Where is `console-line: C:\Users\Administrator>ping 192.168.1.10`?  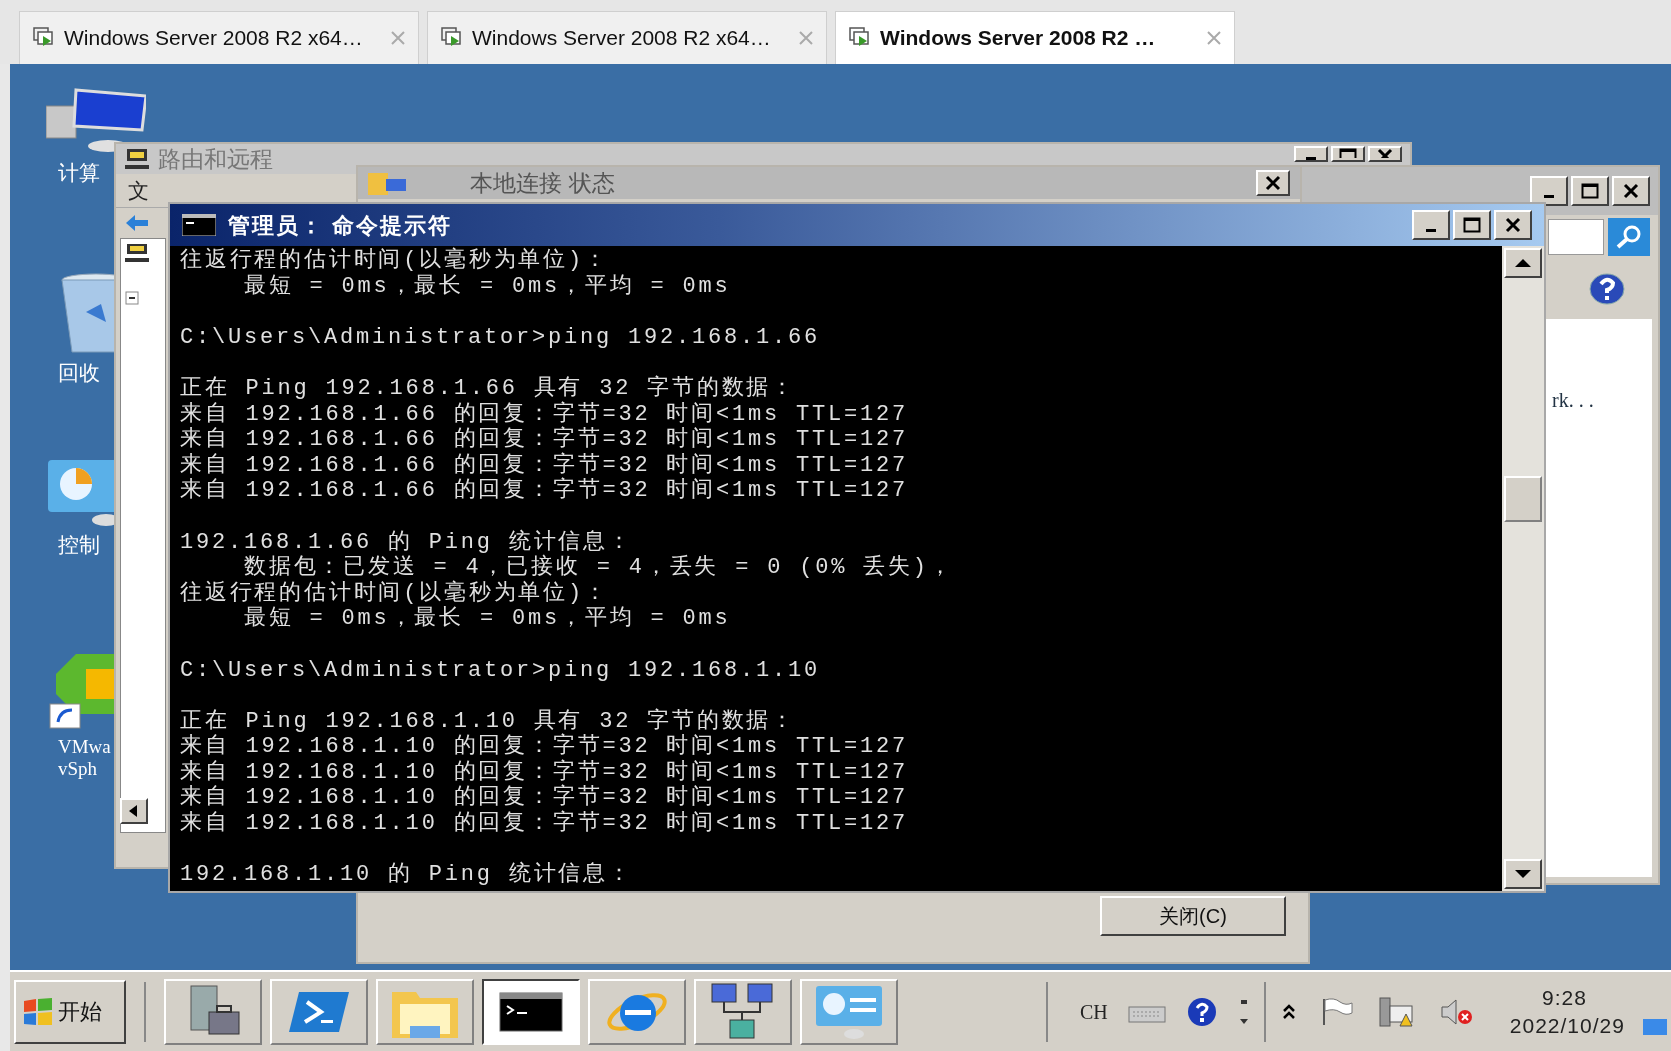 console-line: C:\Users\Administrator>ping 192.168.1.10 is located at coordinates (501, 670).